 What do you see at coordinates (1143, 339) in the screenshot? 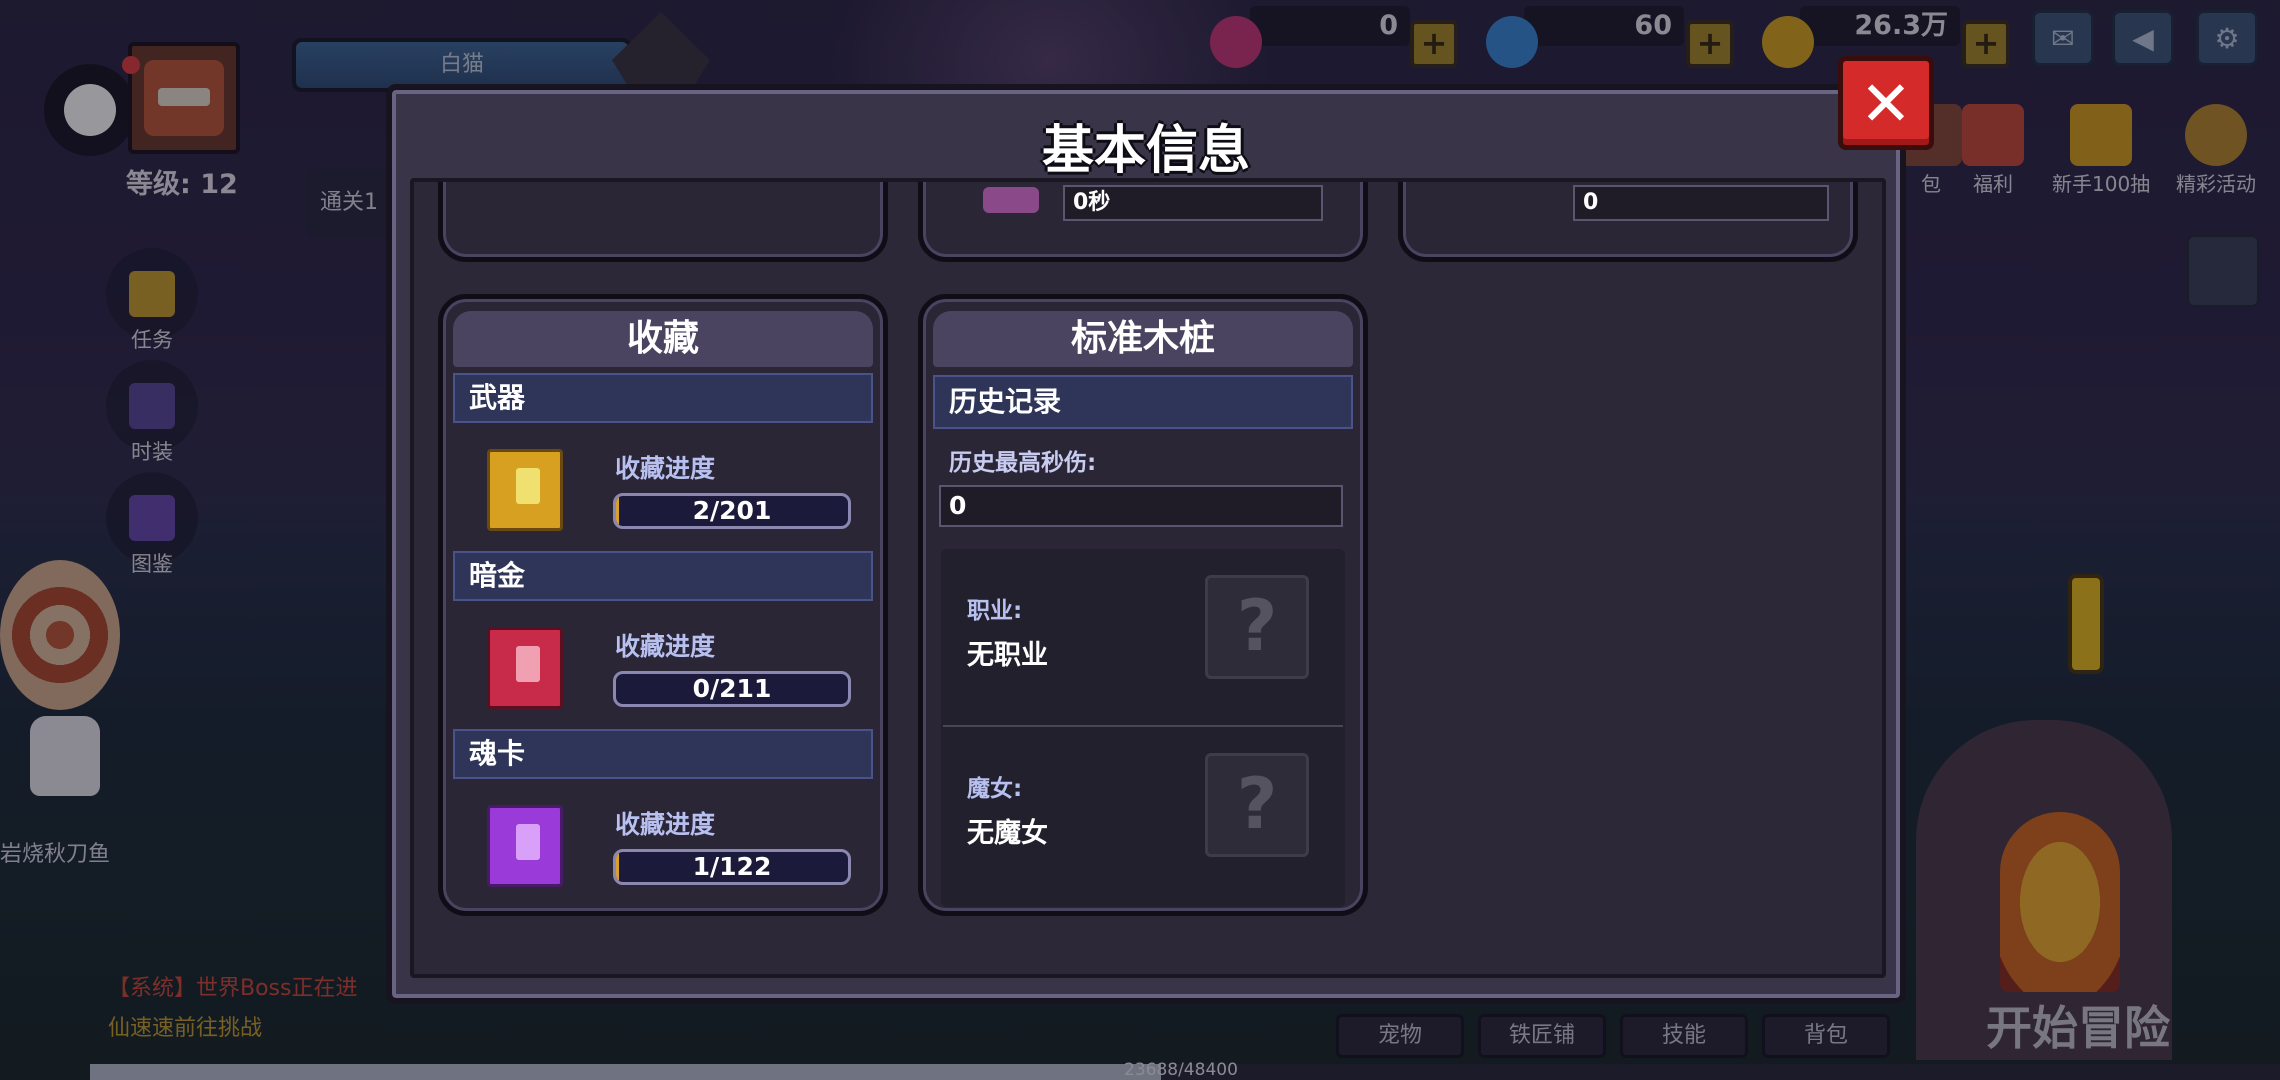
I see `dummy-title: 标准木桩` at bounding box center [1143, 339].